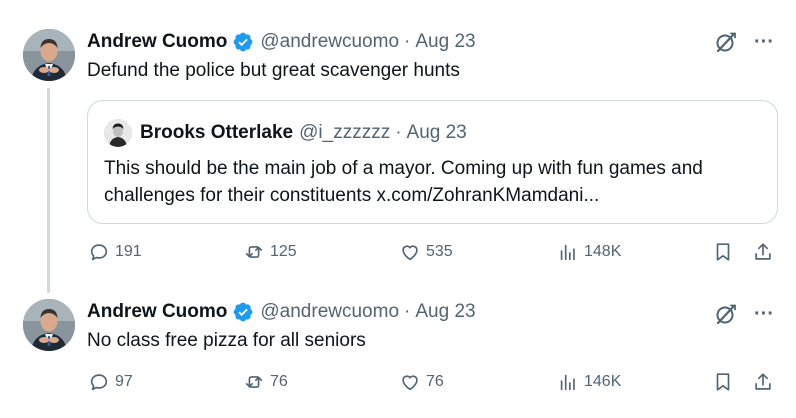 The image size is (796, 418). I want to click on reply-count: 191, so click(128, 251).